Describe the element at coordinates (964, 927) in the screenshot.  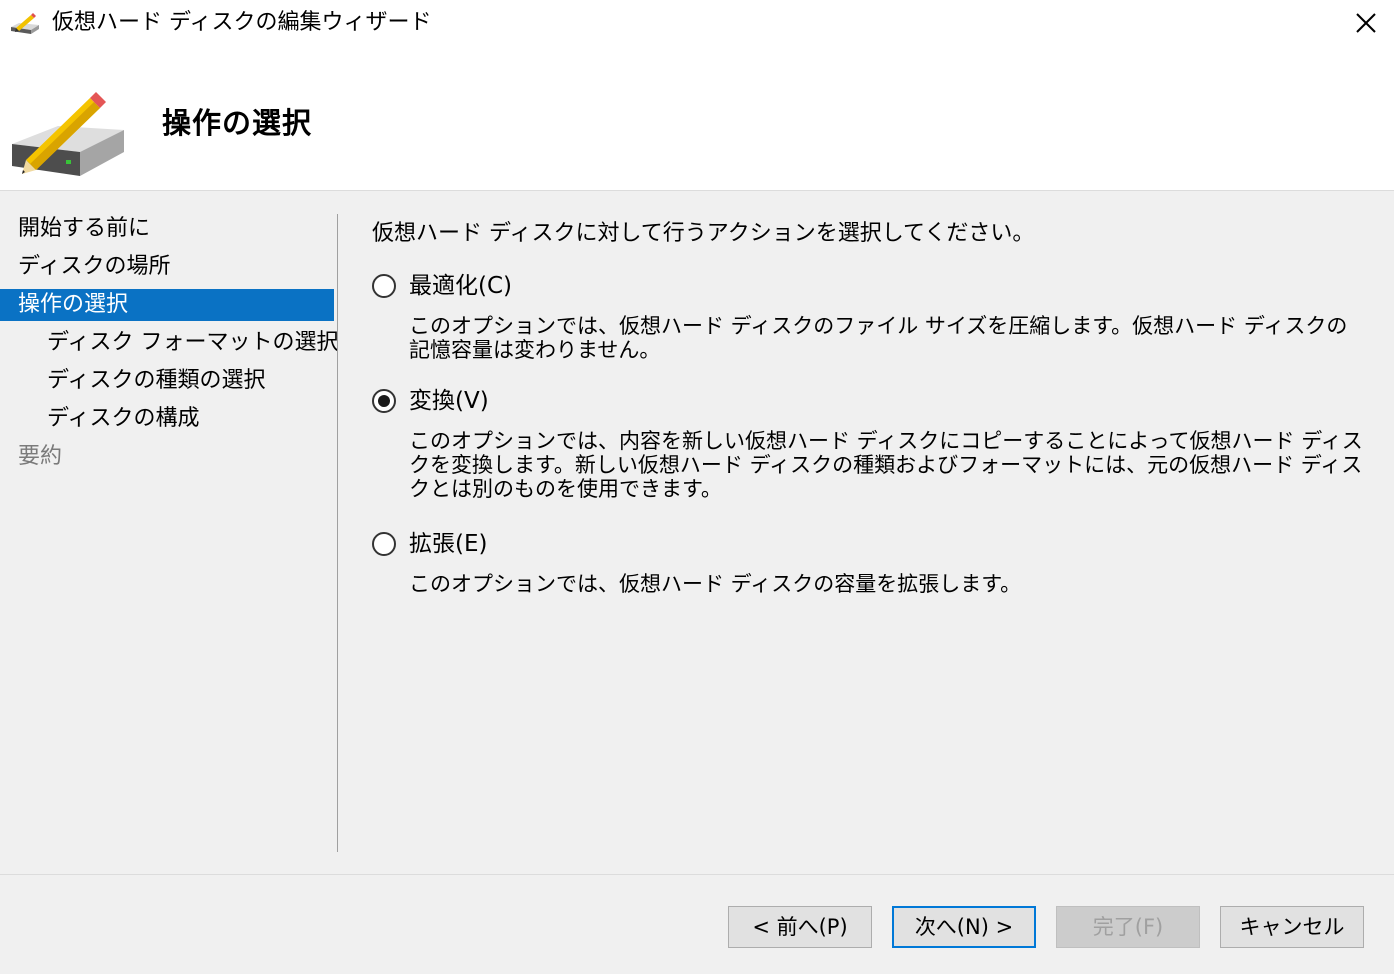
I see `next-button: 次へ(N) >` at that location.